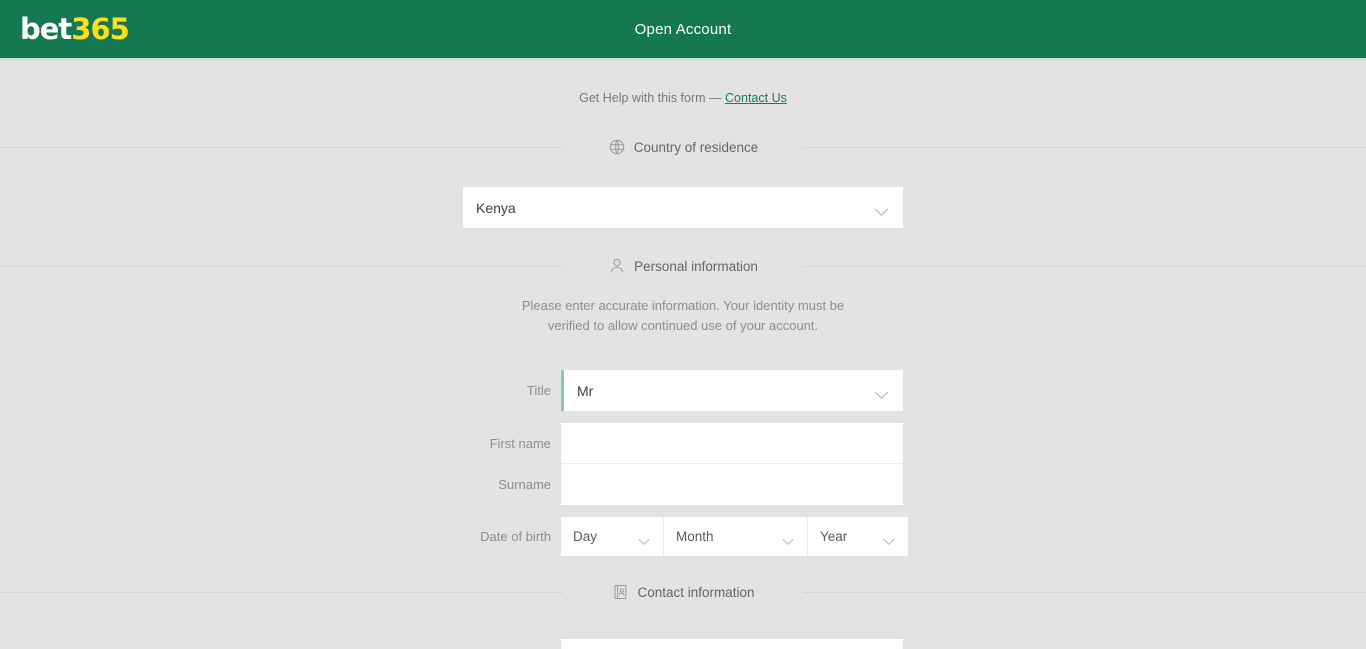  I want to click on help-bar: Get Help with this form — Contact Us, so click(683, 94).